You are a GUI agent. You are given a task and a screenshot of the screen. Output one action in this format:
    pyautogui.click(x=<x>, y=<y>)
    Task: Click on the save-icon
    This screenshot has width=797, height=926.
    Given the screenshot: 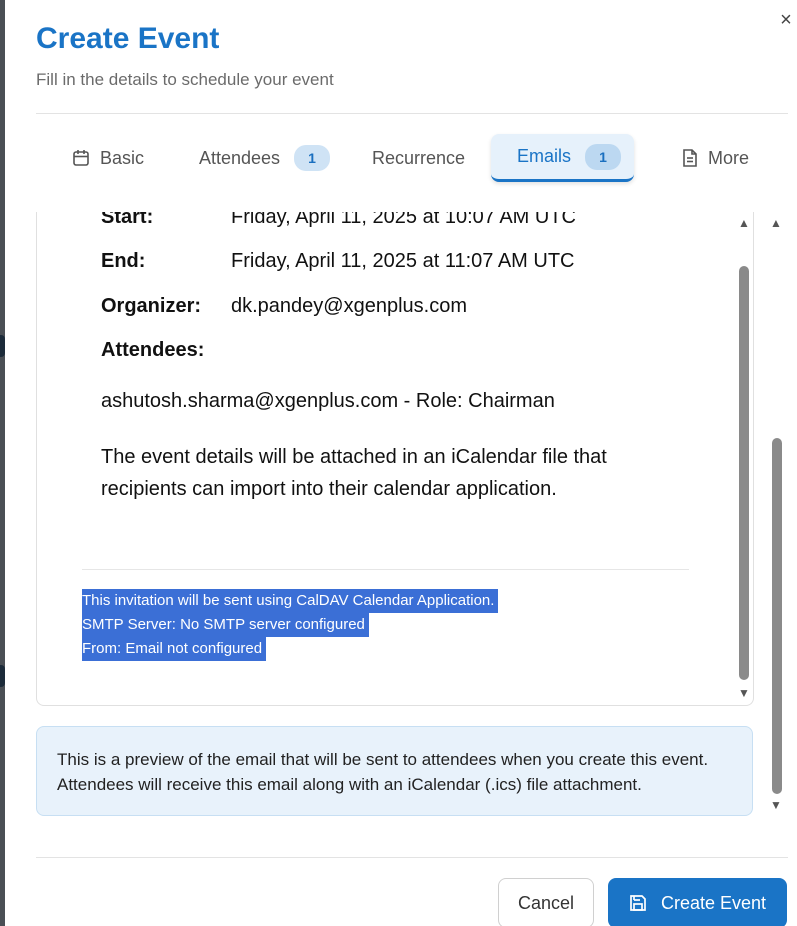 What is the action you would take?
    pyautogui.click(x=638, y=903)
    